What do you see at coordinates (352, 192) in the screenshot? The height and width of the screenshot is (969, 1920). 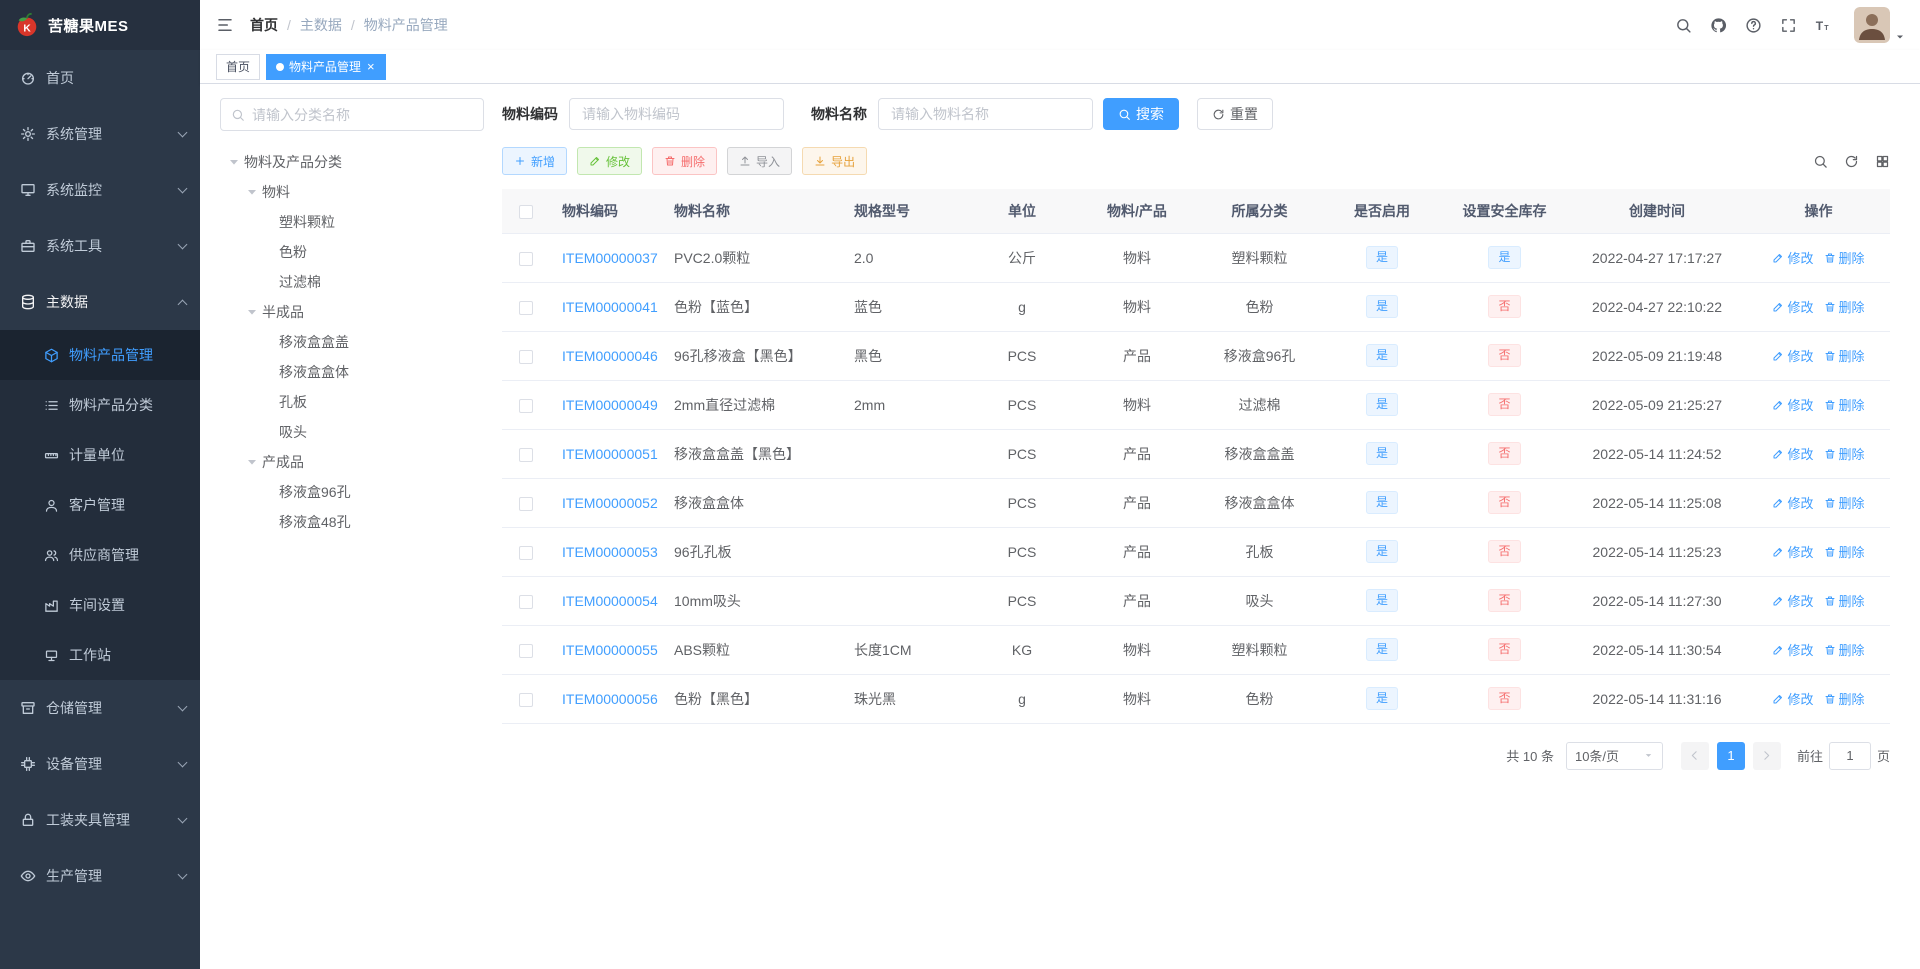 I see `tree-node: 物料` at bounding box center [352, 192].